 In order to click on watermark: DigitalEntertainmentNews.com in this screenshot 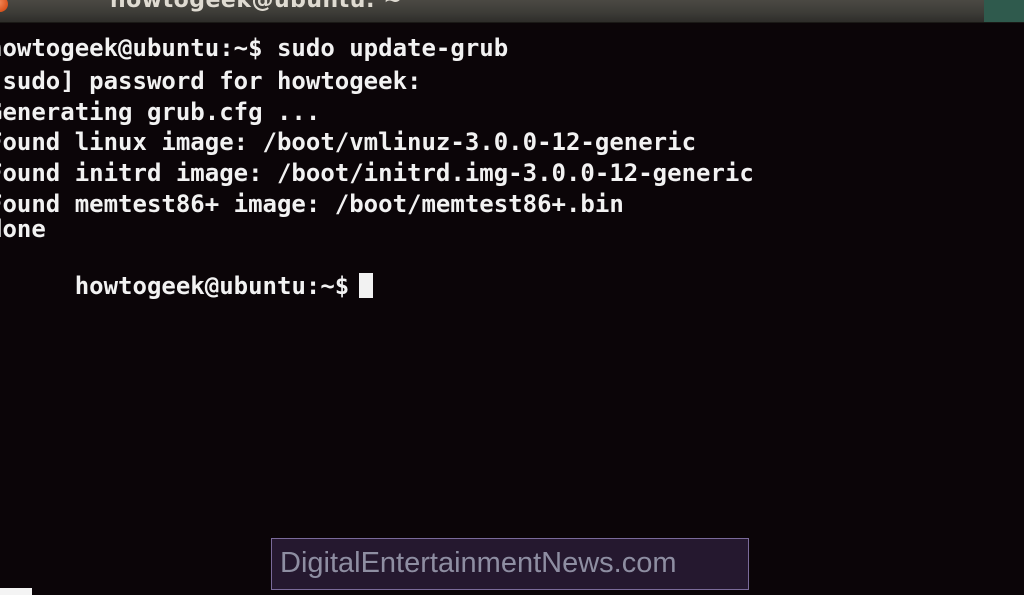, I will do `click(510, 564)`.